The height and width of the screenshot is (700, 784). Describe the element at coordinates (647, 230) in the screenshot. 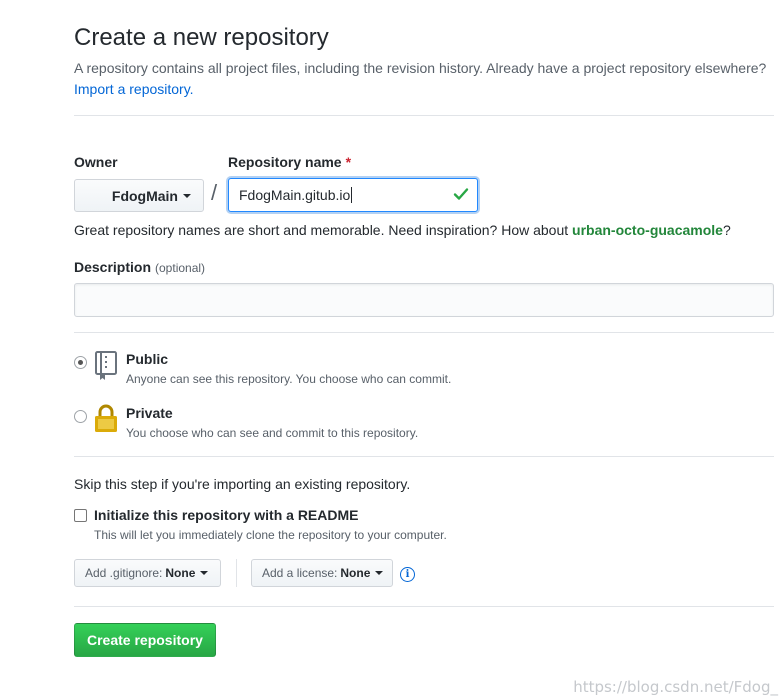

I see `name-suggestion-link: urban-octo-guacamole` at that location.